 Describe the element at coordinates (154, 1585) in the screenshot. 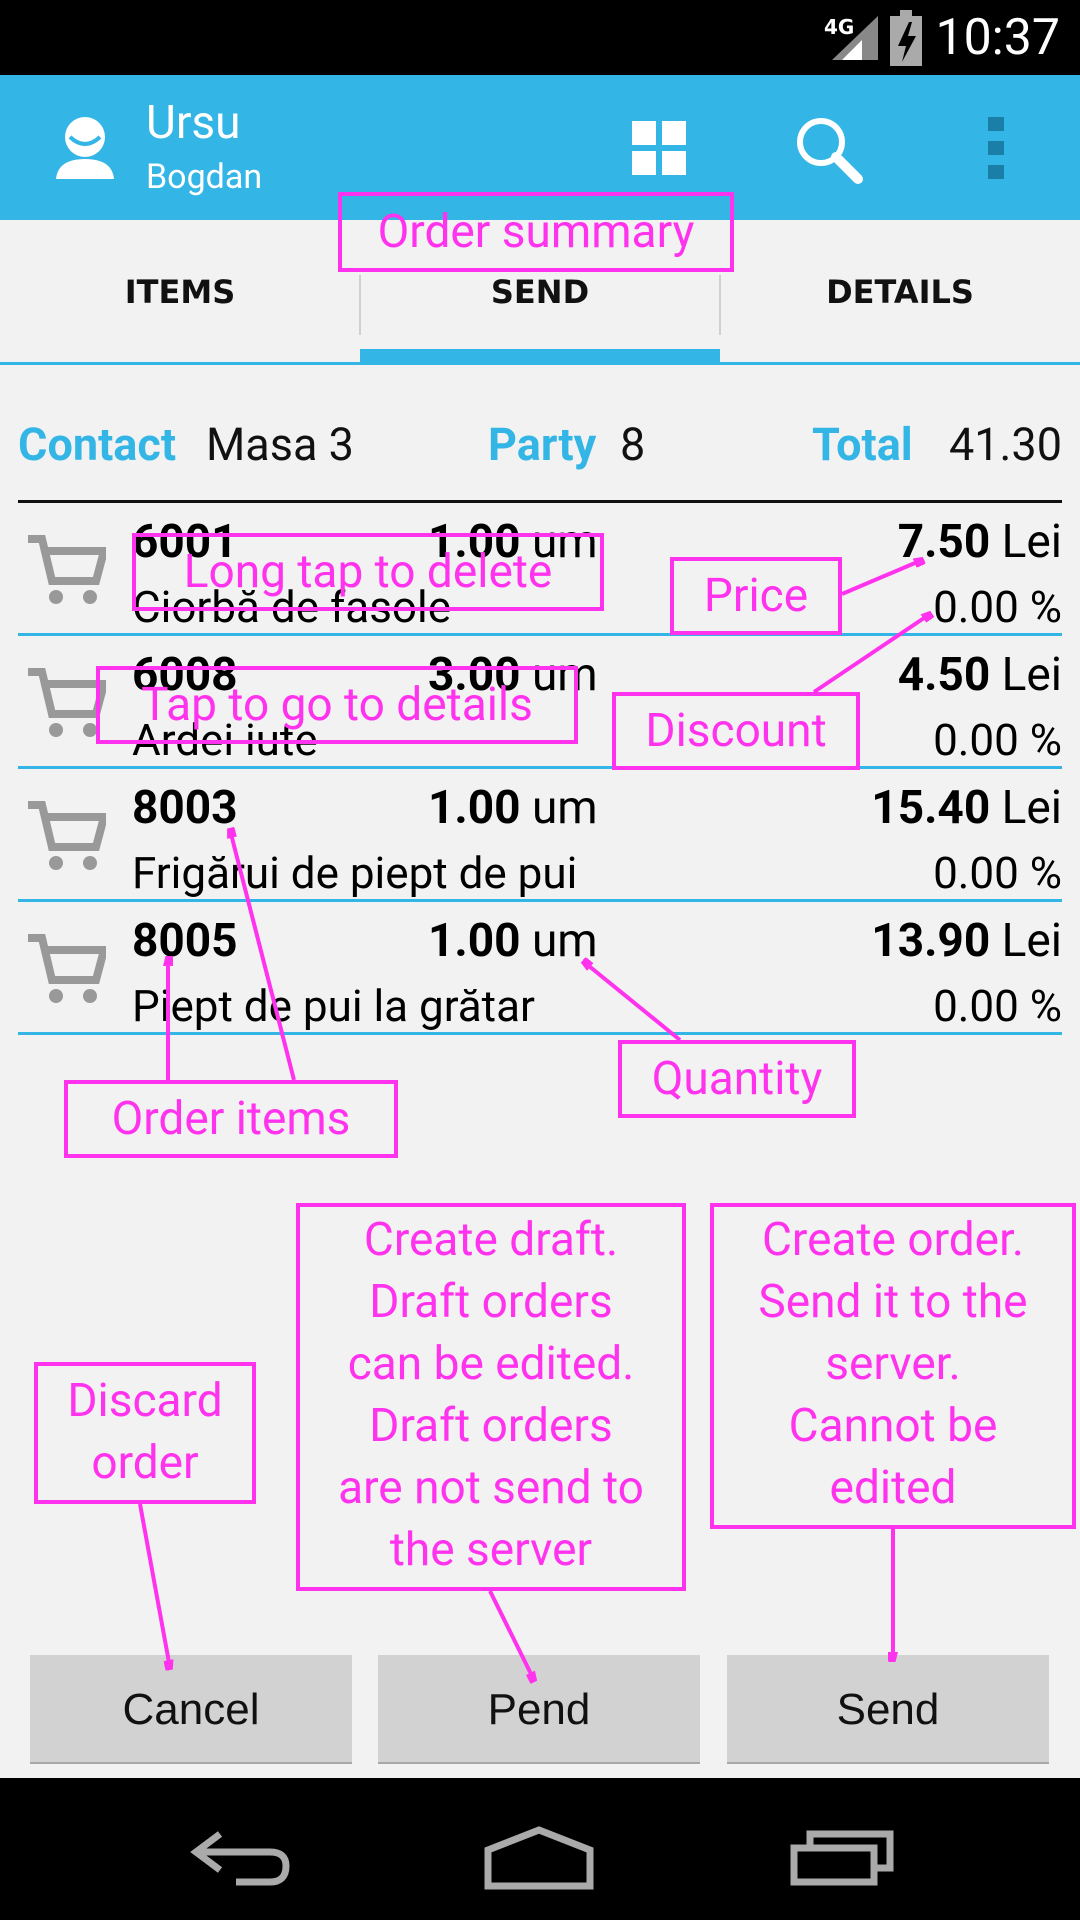

I see `arrow-discard` at that location.